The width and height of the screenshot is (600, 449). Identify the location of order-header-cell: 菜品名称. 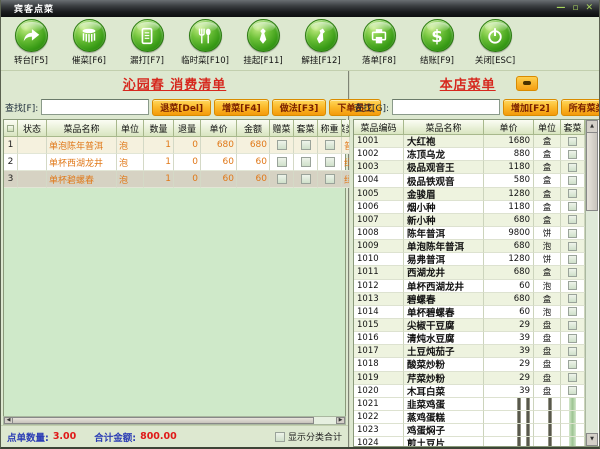
(82, 128).